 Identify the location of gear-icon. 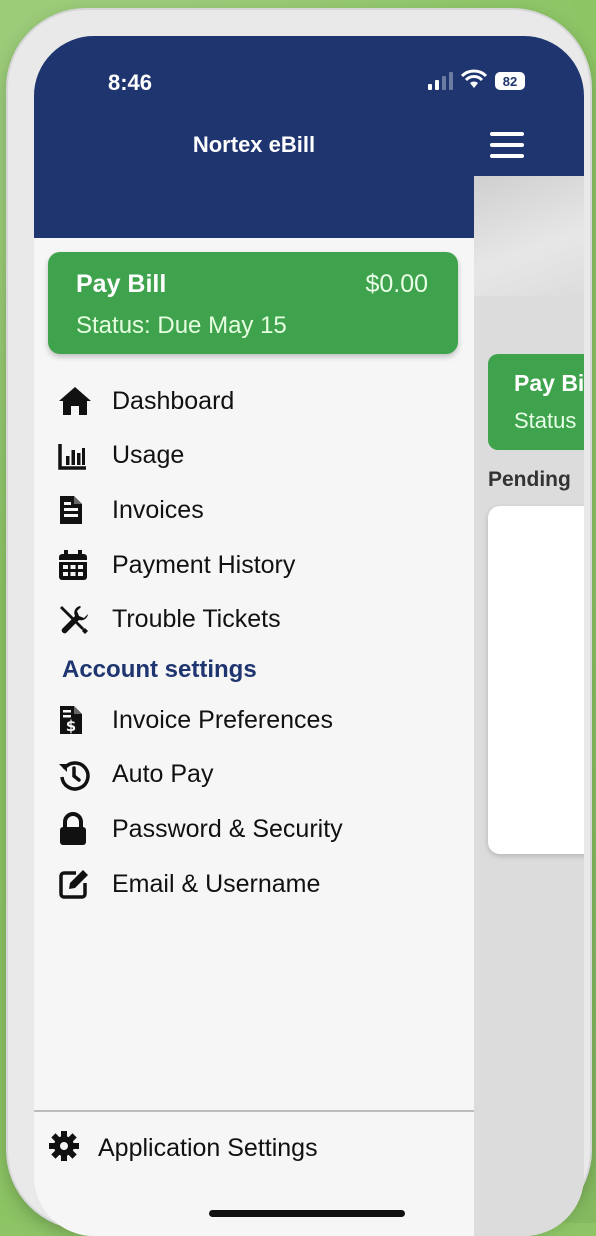
(66, 1148).